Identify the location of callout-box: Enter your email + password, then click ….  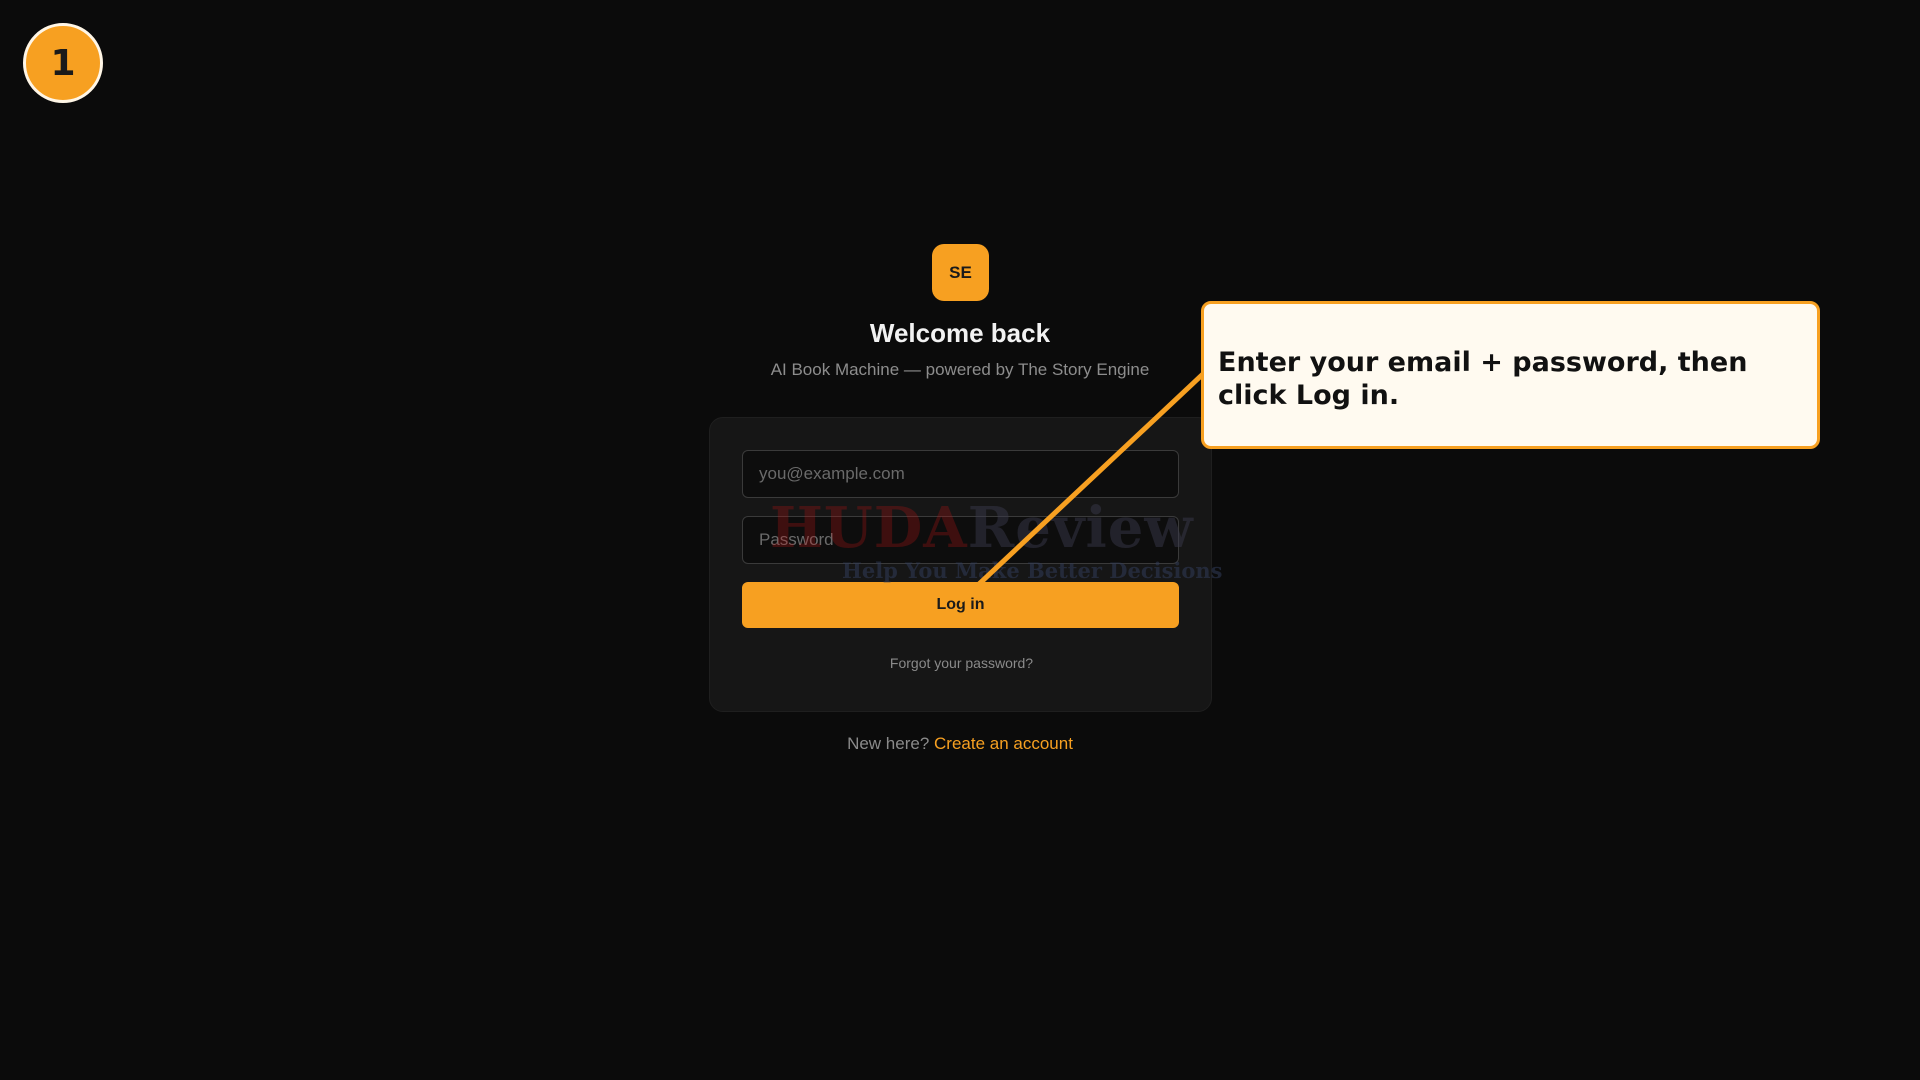
(1510, 375).